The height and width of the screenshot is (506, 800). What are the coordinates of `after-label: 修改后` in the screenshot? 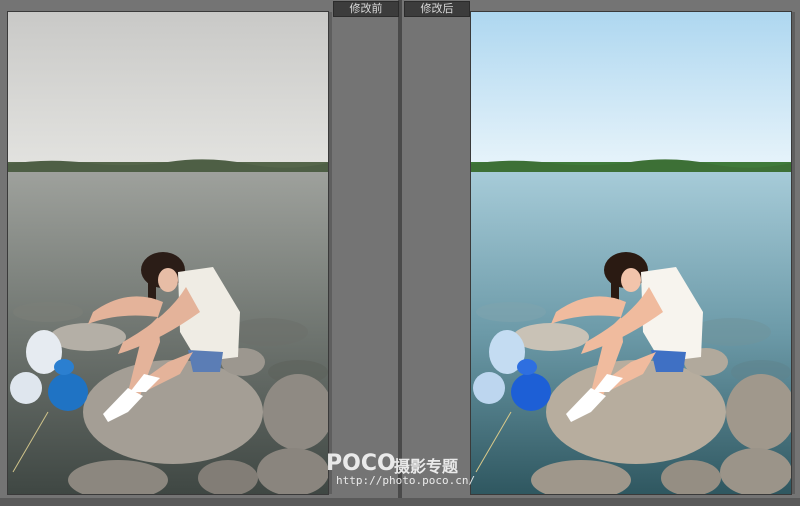 It's located at (437, 9).